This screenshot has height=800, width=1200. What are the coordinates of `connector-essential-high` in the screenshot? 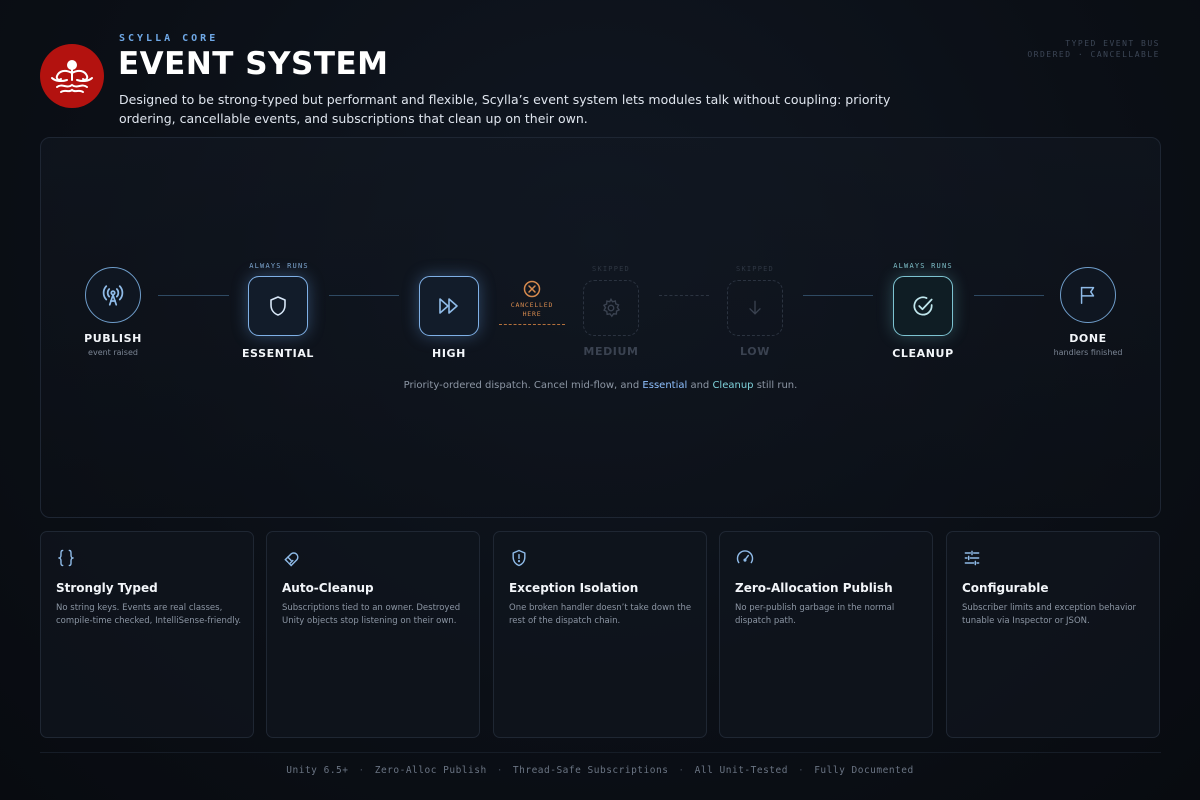 It's located at (364, 295).